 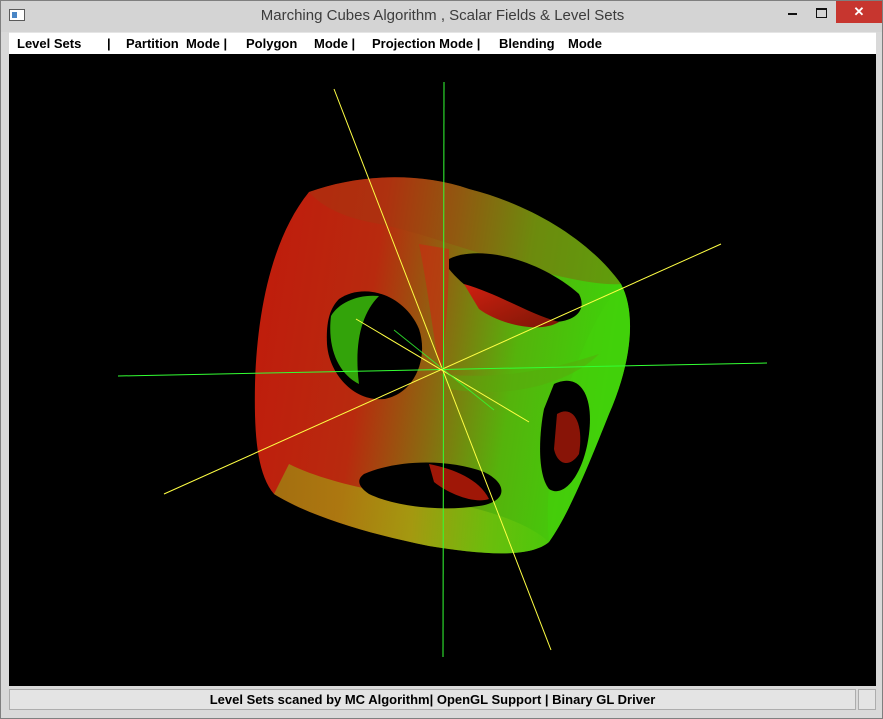 What do you see at coordinates (585, 43) in the screenshot?
I see `menu-blending-mode: Mode` at bounding box center [585, 43].